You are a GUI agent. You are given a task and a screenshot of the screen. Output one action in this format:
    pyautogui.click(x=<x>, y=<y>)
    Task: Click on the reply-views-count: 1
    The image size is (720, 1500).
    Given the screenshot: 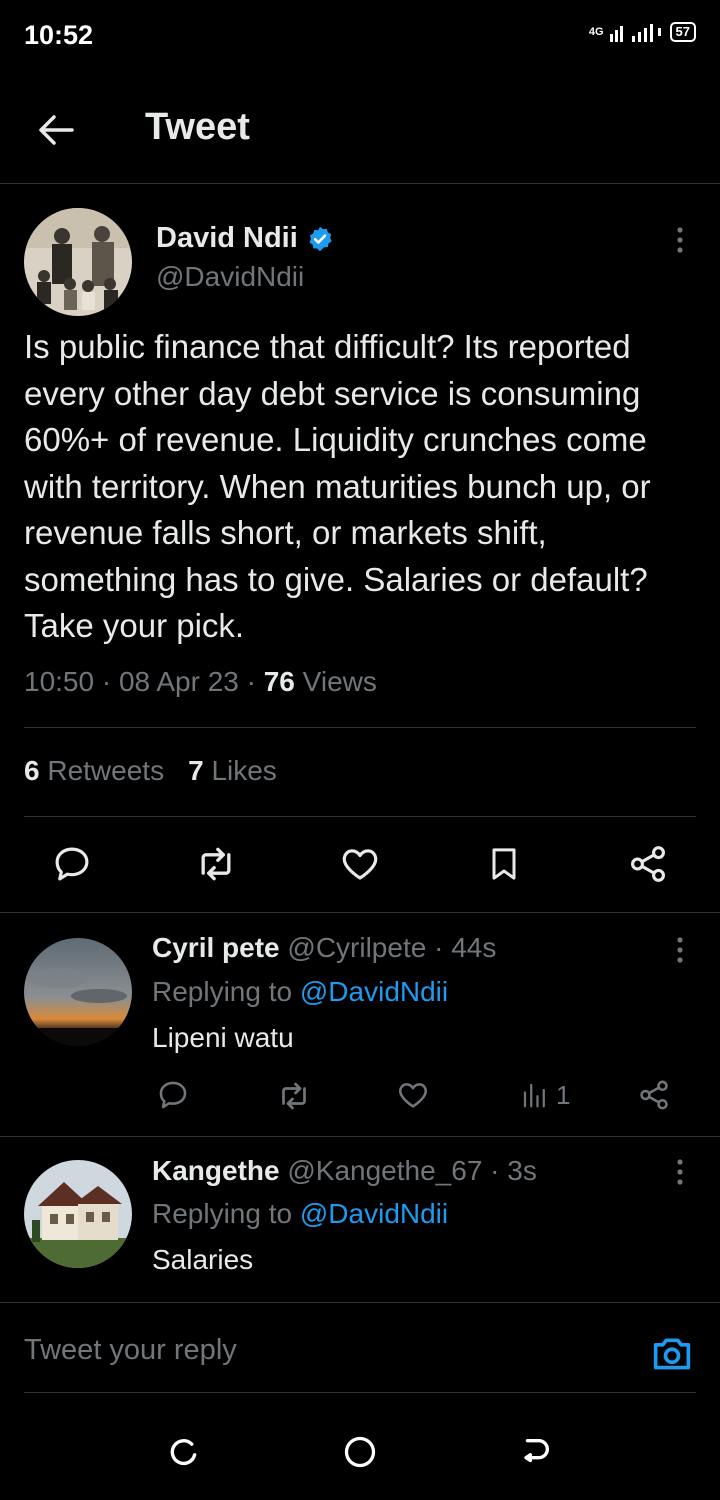 What is the action you would take?
    pyautogui.click(x=563, y=1094)
    